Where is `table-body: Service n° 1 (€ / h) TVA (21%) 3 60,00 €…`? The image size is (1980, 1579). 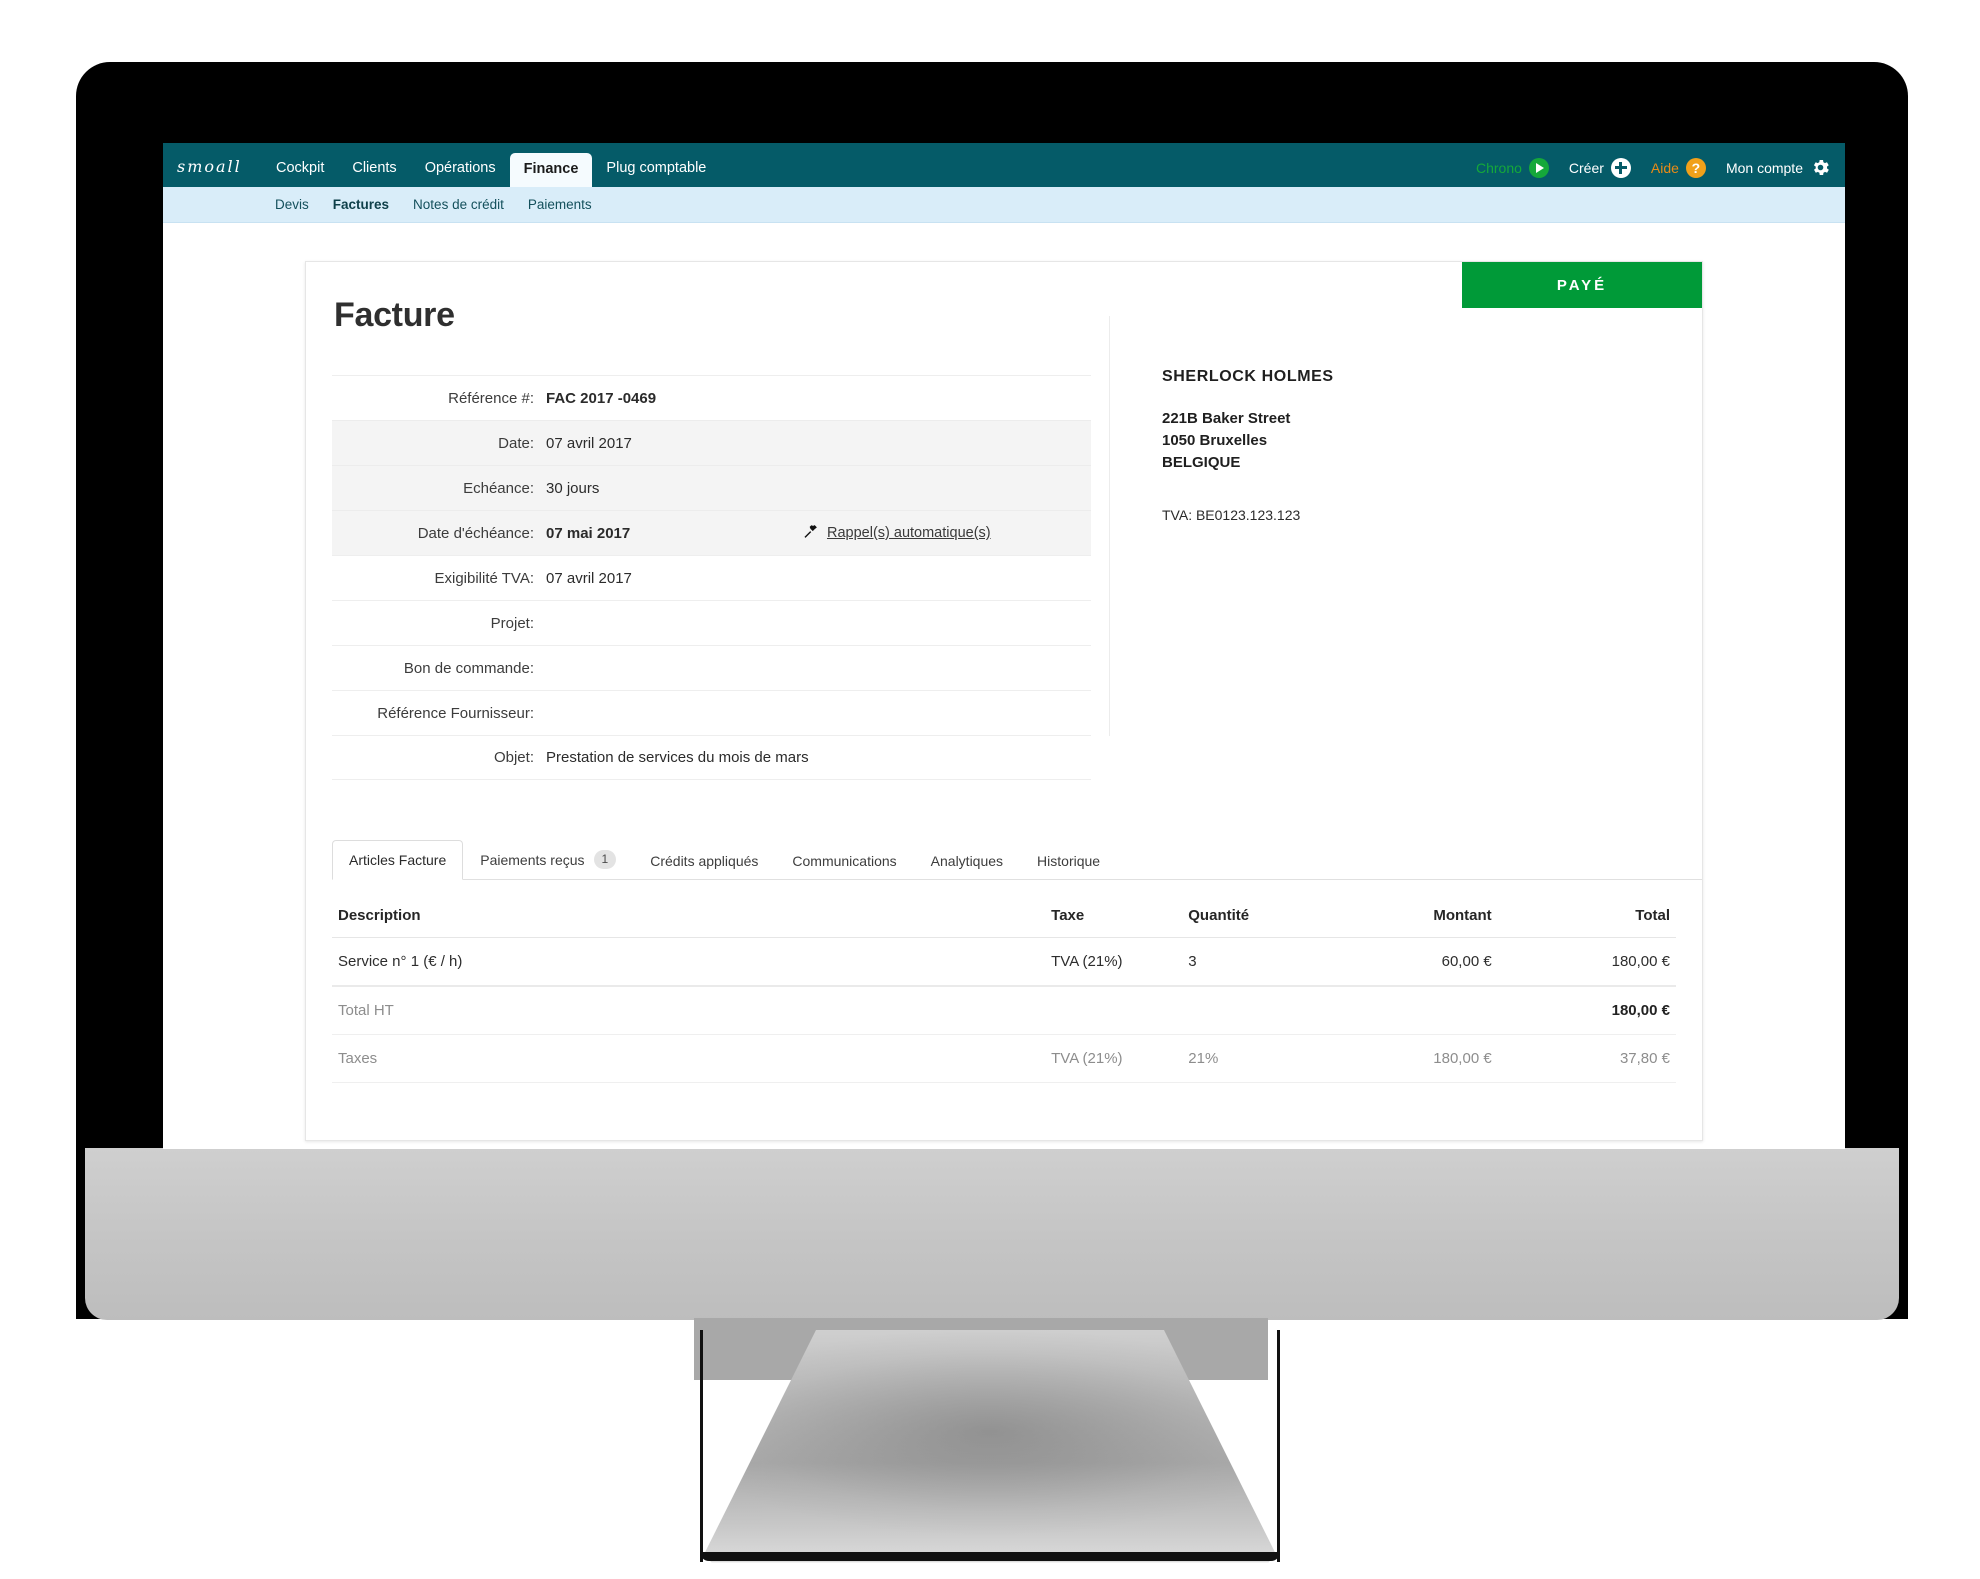 table-body: Service n° 1 (€ / h) TVA (21%) 3 60,00 €… is located at coordinates (1004, 1010).